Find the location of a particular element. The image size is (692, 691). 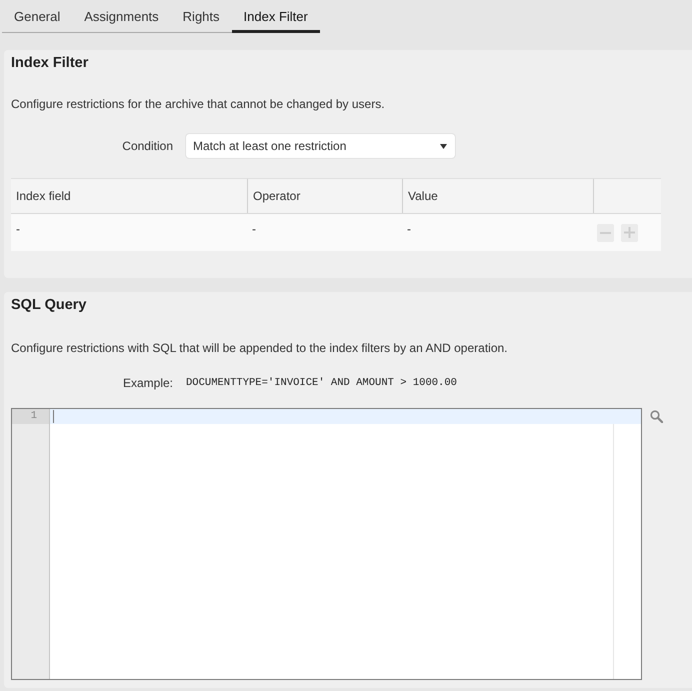

tab: Assignments is located at coordinates (121, 16).